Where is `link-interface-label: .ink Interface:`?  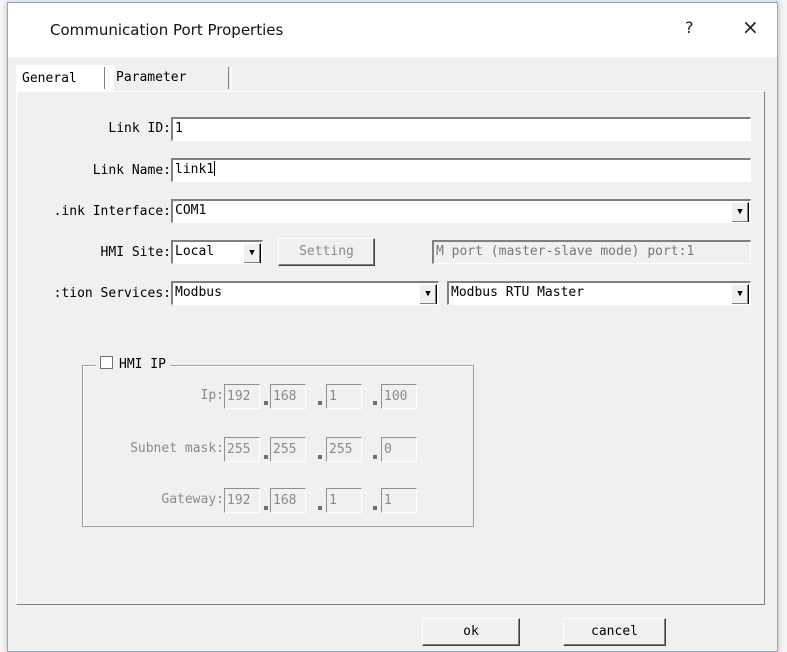
link-interface-label: .ink Interface: is located at coordinates (112, 211).